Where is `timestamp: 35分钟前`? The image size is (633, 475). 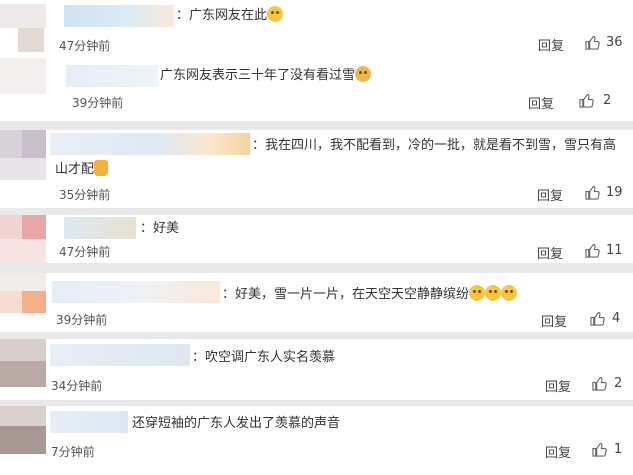 timestamp: 35分钟前 is located at coordinates (85, 195).